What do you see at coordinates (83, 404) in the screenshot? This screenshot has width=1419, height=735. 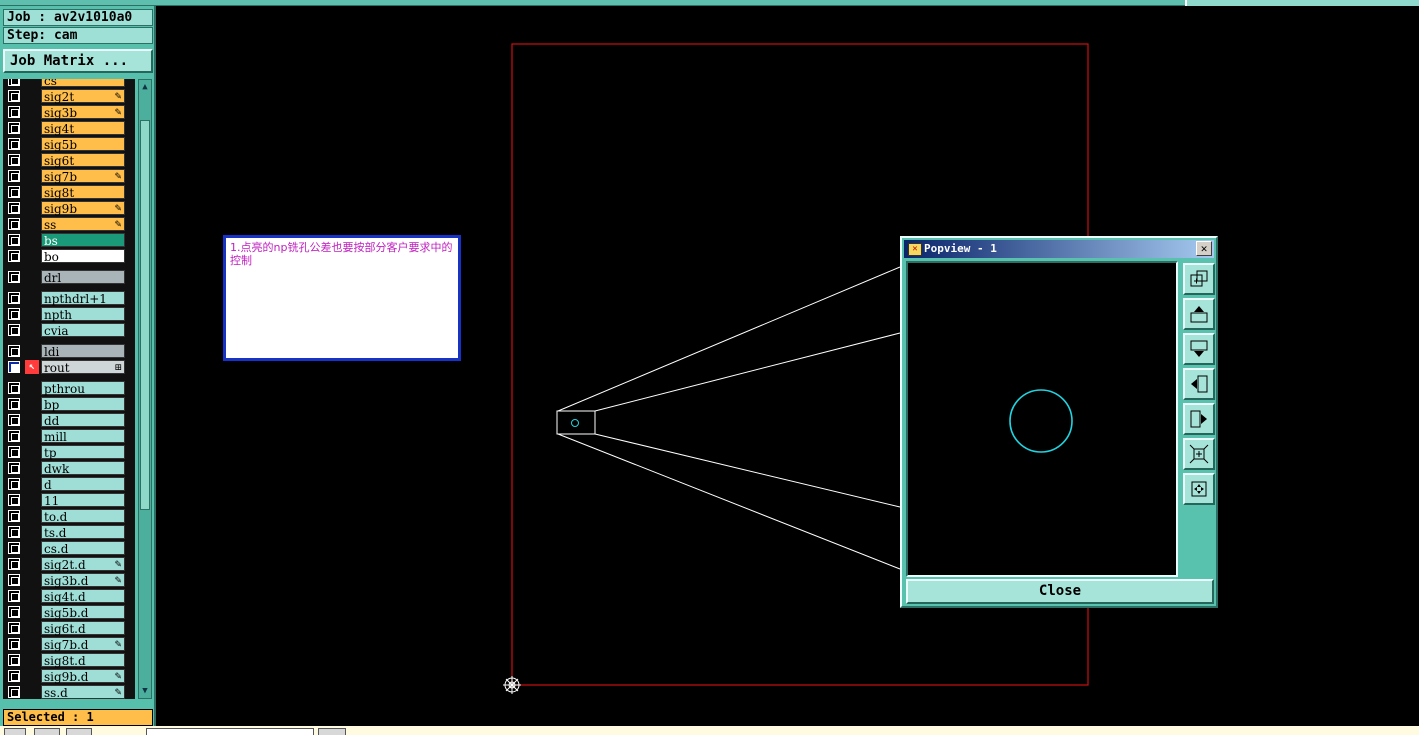 I see `layer-name: bp` at bounding box center [83, 404].